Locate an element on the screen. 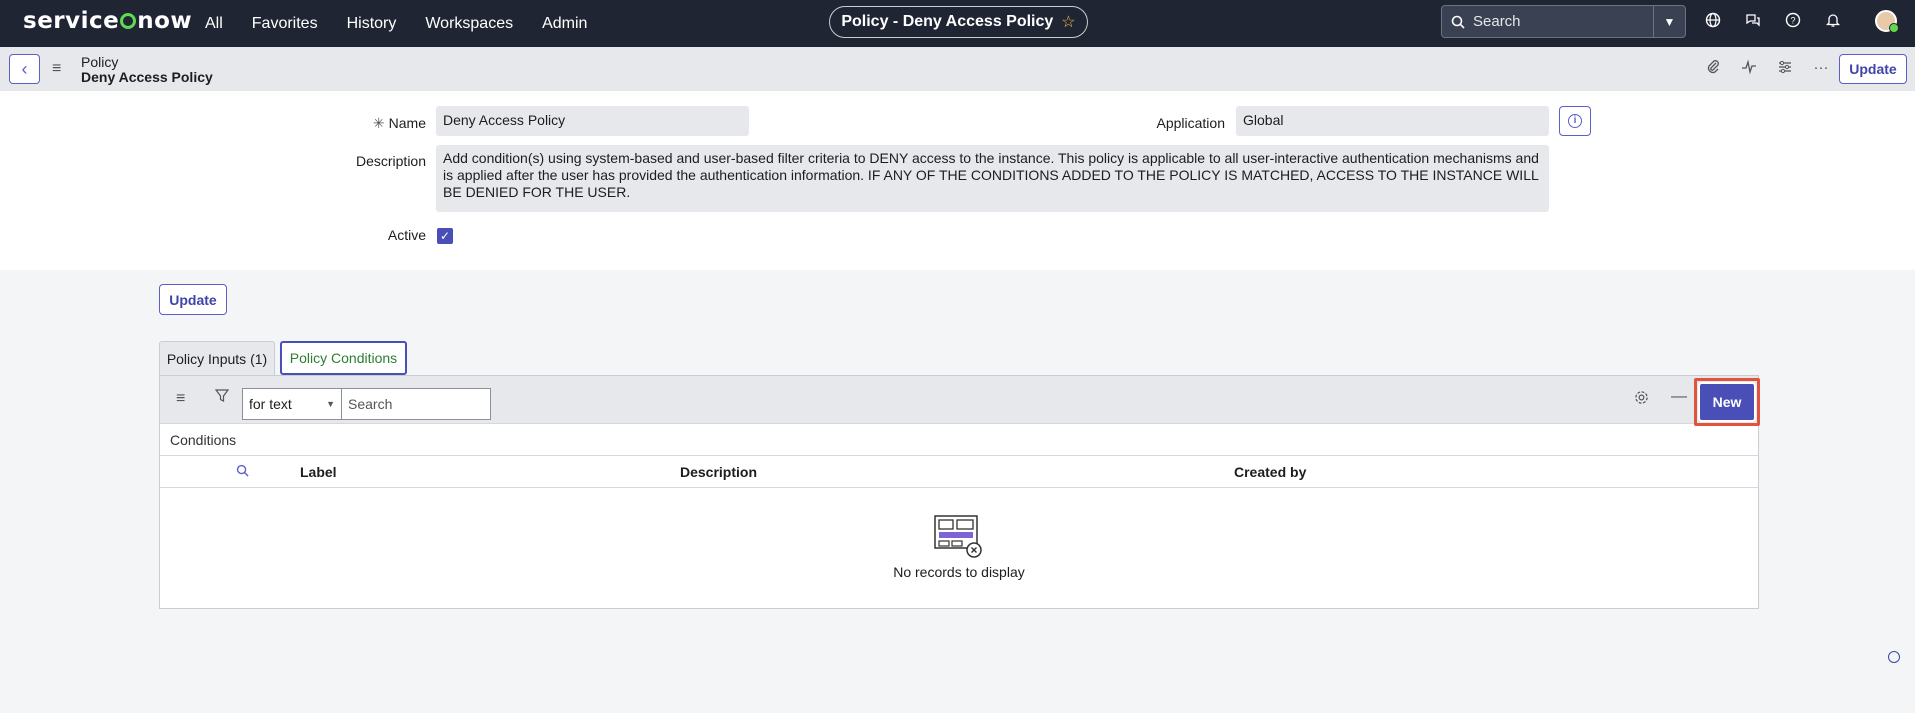  update-button-header: Update is located at coordinates (1873, 69).